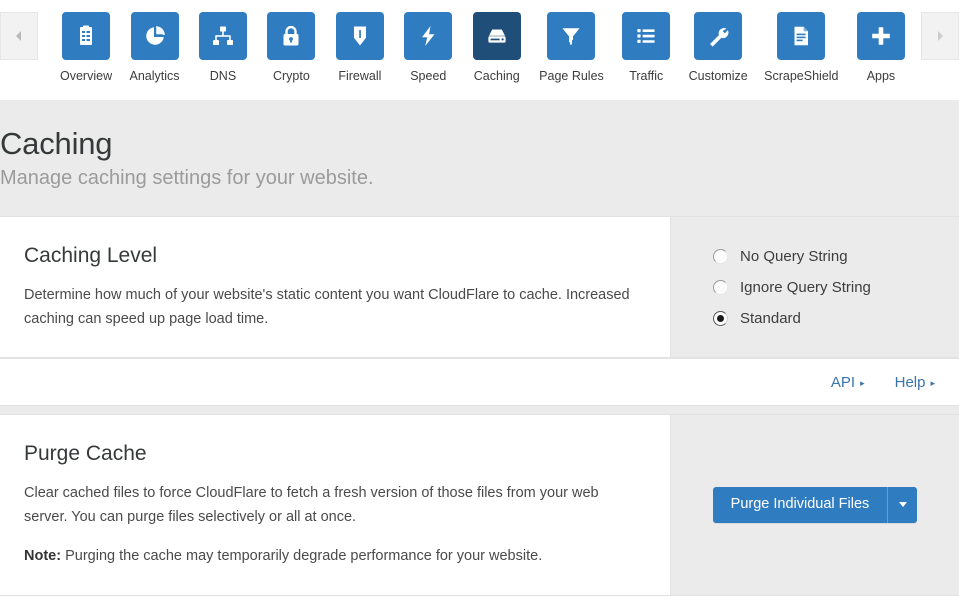 This screenshot has height=605, width=959. I want to click on nav-item-customize: Customize, so click(718, 41).